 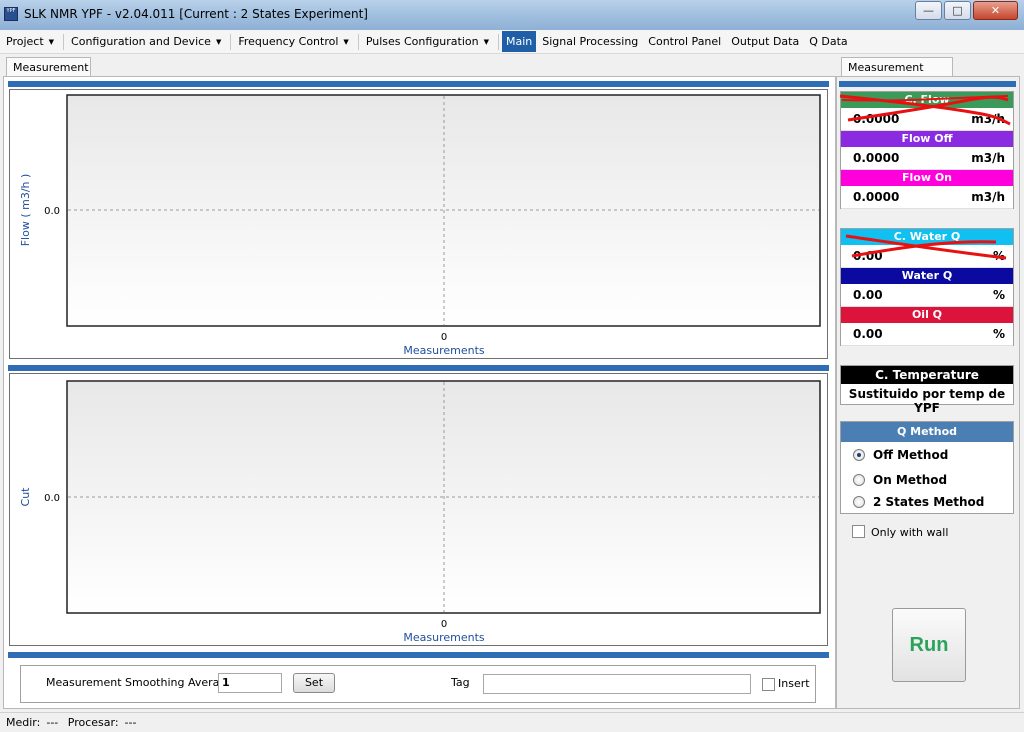 What do you see at coordinates (927, 139) in the screenshot?
I see `flow-off-header: Flow Off` at bounding box center [927, 139].